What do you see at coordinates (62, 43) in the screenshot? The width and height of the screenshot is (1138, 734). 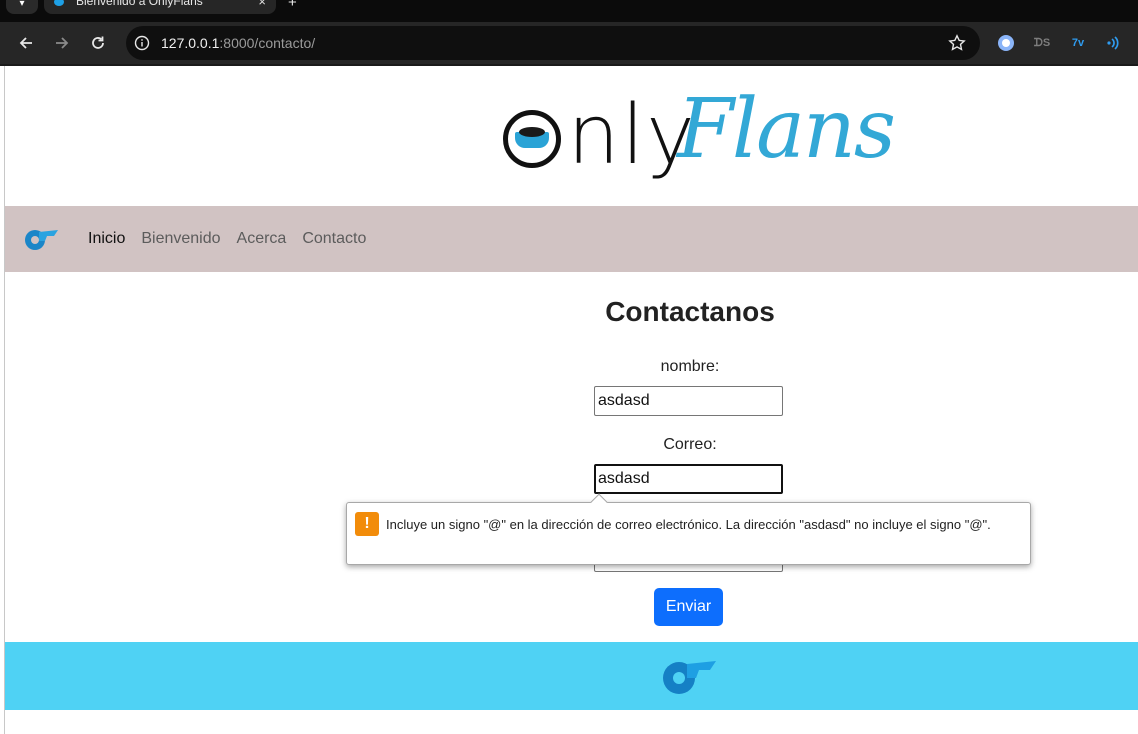 I see `forward-icon` at bounding box center [62, 43].